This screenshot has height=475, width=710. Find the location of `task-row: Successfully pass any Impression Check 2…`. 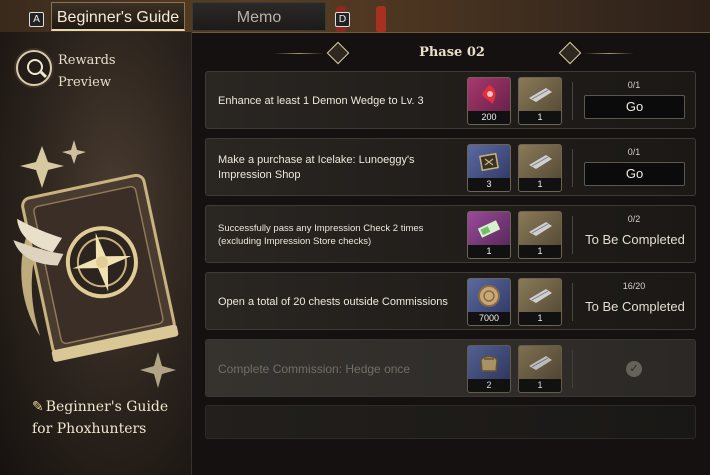

task-row: Successfully pass any Impression Check 2… is located at coordinates (450, 234).